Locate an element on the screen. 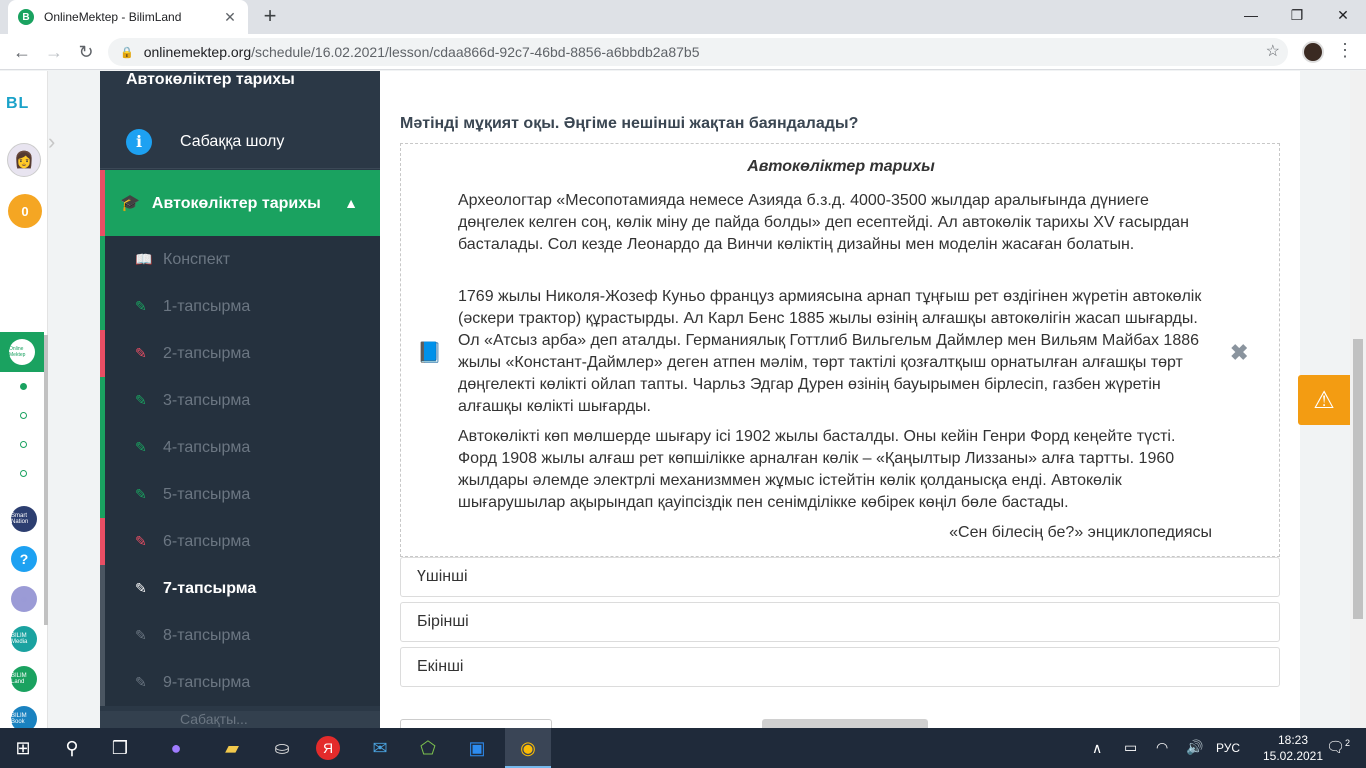 This screenshot has height=768, width=1366. info-icon: i is located at coordinates (139, 141).